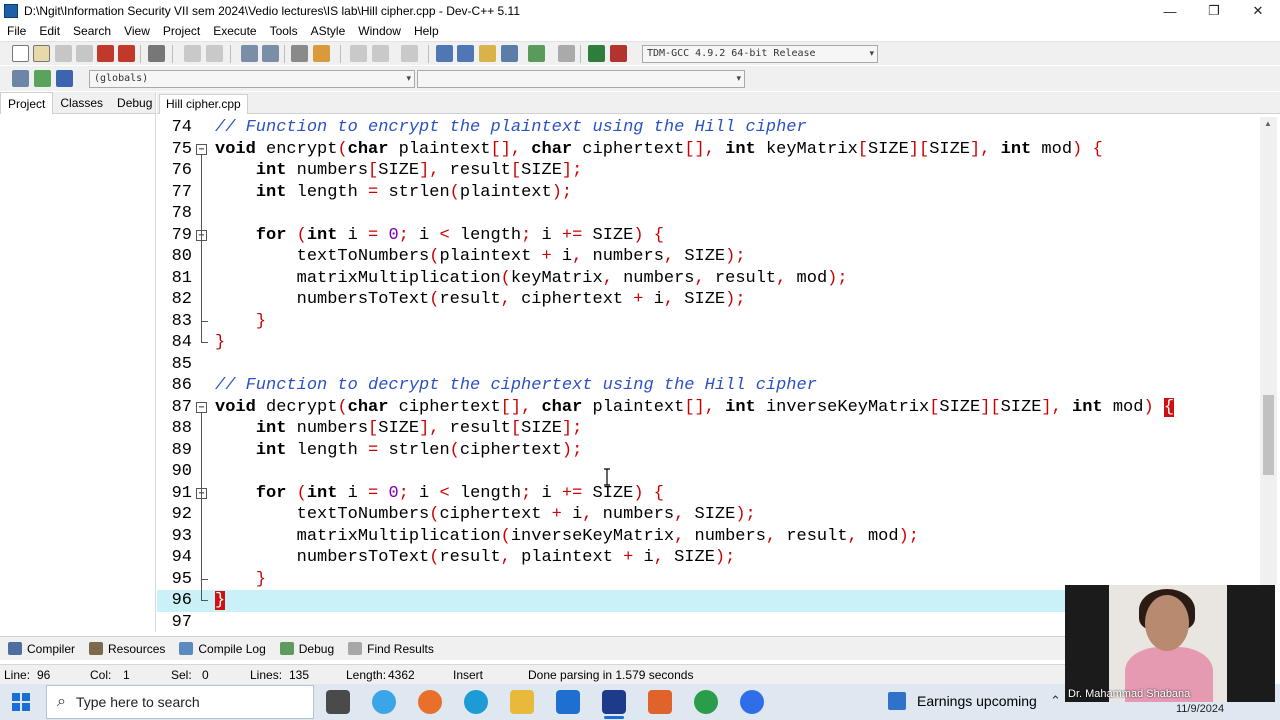 The width and height of the screenshot is (1280, 720). What do you see at coordinates (81, 103) in the screenshot?
I see `tab-classes: Classes` at bounding box center [81, 103].